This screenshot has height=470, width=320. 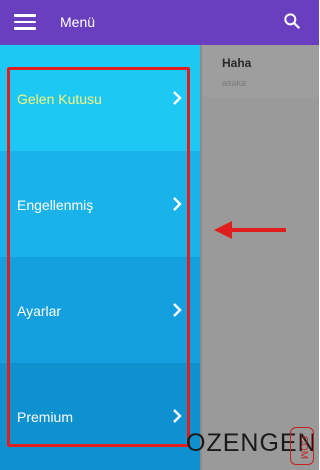 What do you see at coordinates (250, 230) in the screenshot?
I see `left-arrow-icon` at bounding box center [250, 230].